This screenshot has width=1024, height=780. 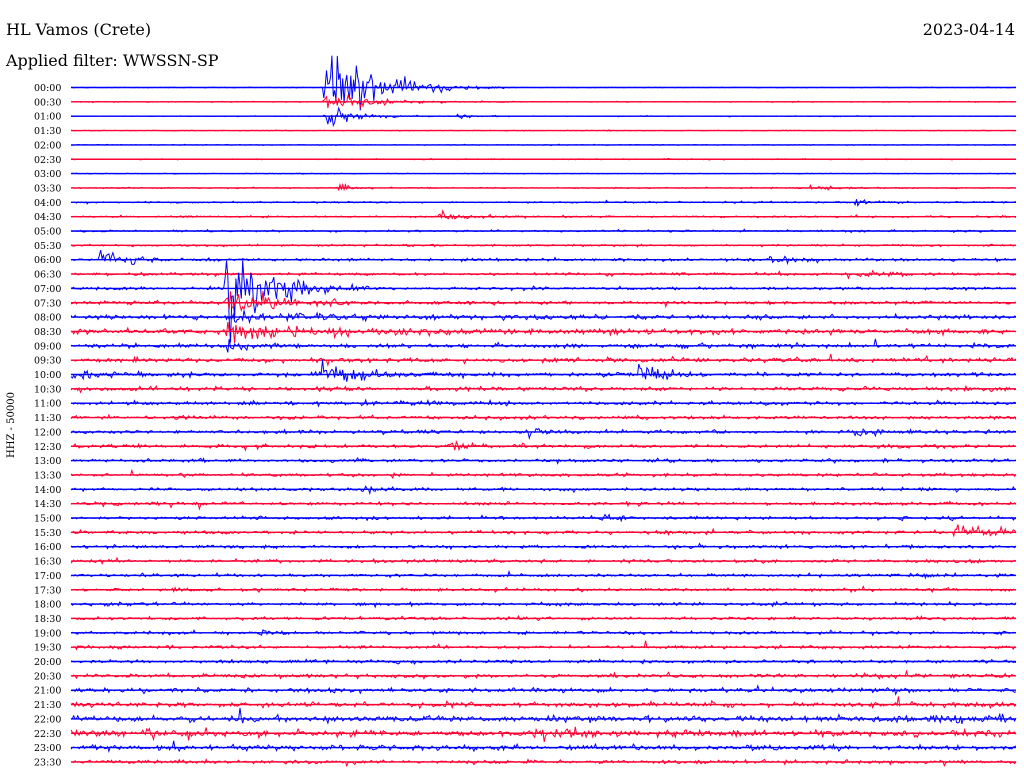 What do you see at coordinates (47, 504) in the screenshot?
I see `time-label-1430: 14:30` at bounding box center [47, 504].